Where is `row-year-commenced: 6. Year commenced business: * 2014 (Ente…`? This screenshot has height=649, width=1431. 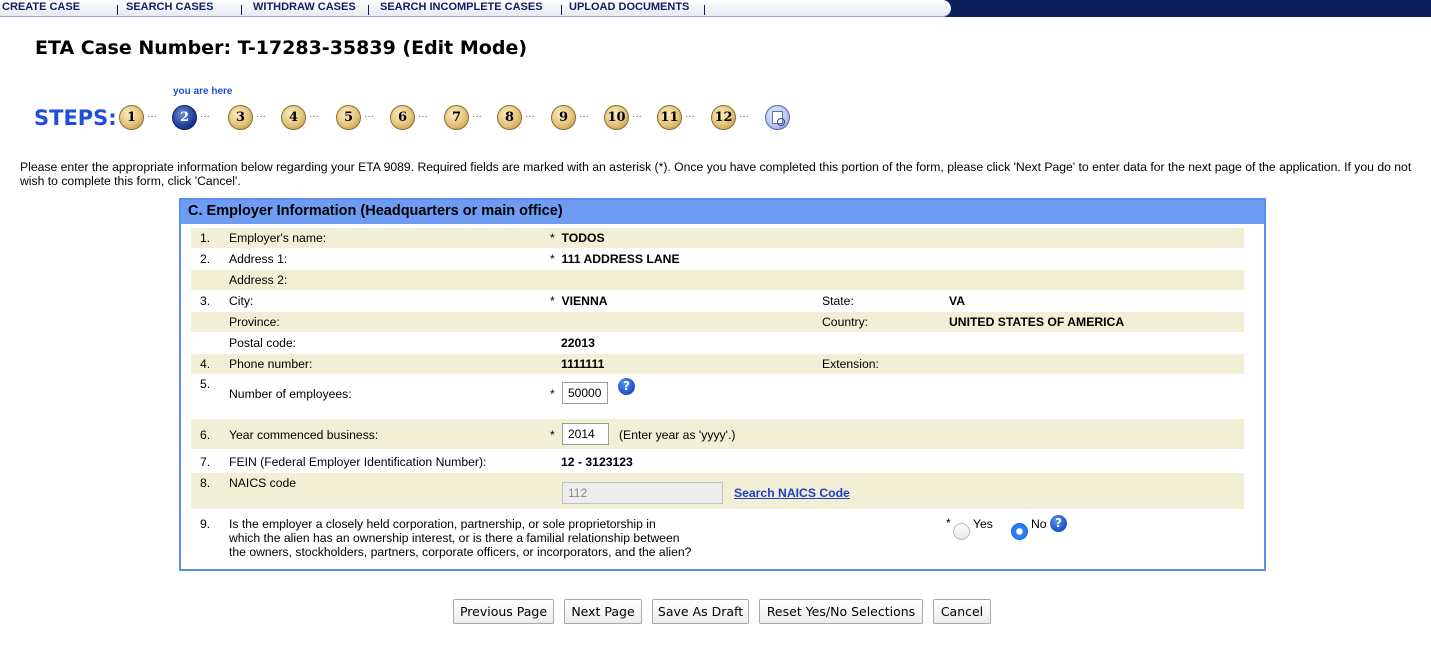 row-year-commenced: 6. Year commenced business: * 2014 (Ente… is located at coordinates (717, 434).